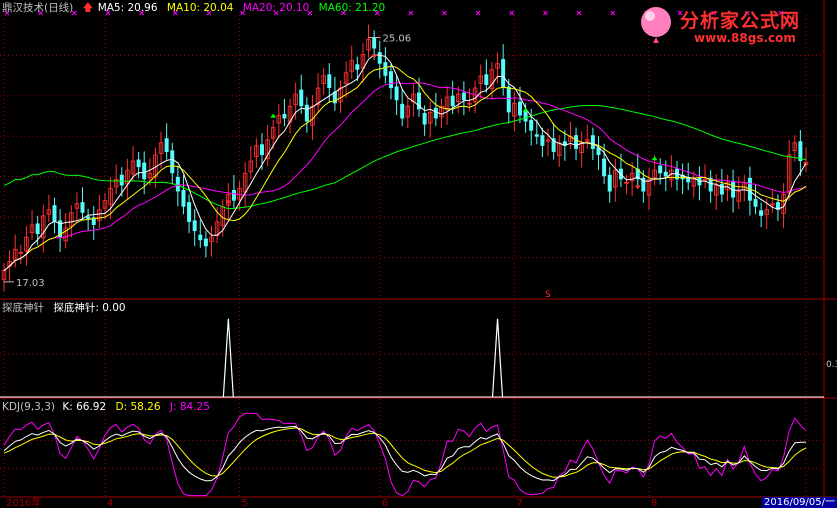 The height and width of the screenshot is (508, 837). Describe the element at coordinates (276, 8) in the screenshot. I see `ma20-label: MA20: 20.10` at that location.